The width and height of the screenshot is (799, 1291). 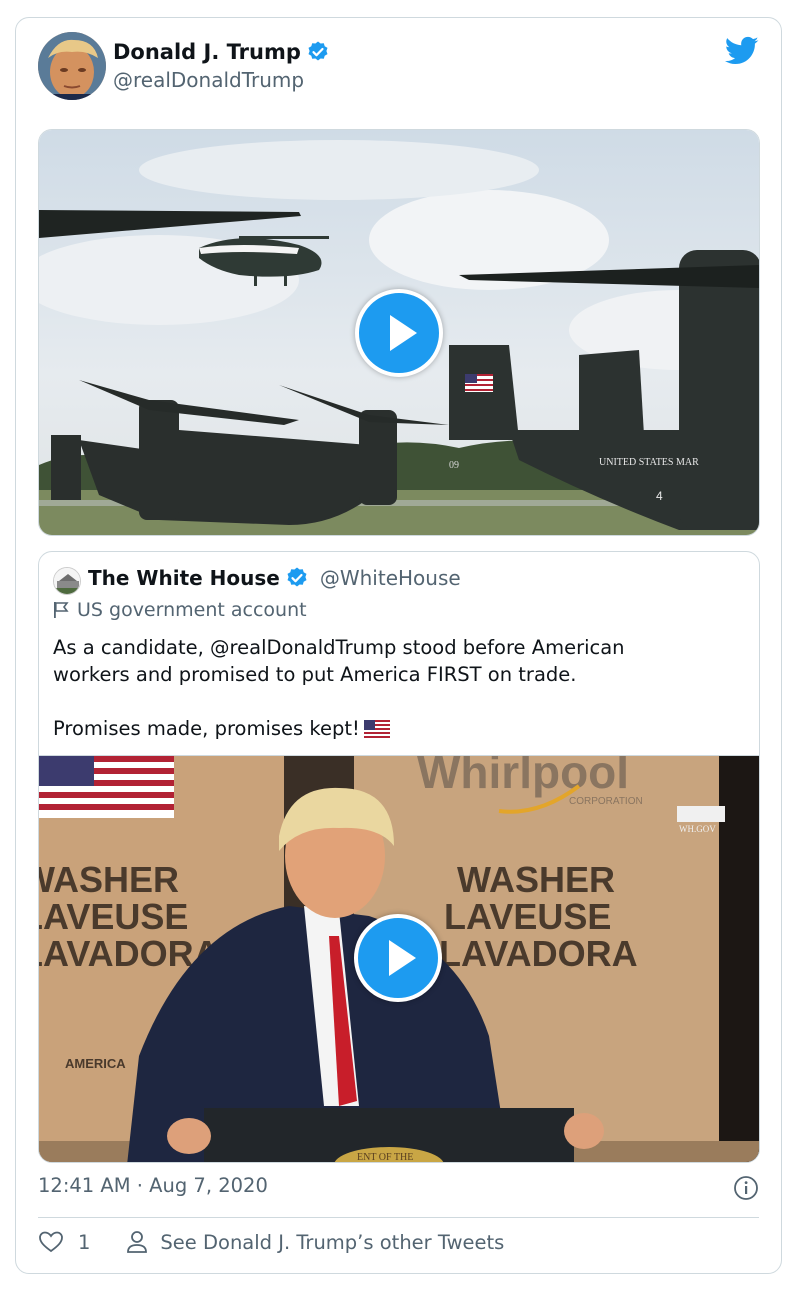 I want to click on right-washer: WASHER, so click(x=536, y=879).